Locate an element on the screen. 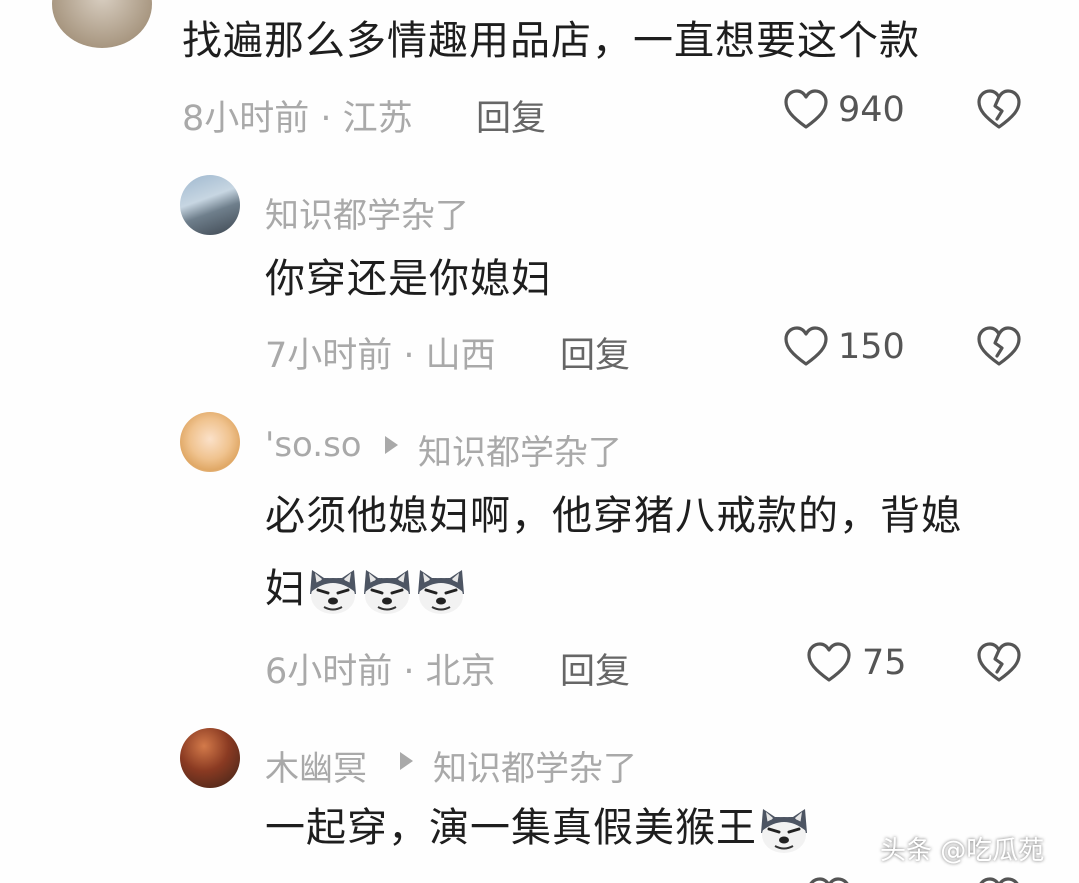  like-count: 75 is located at coordinates (884, 663).